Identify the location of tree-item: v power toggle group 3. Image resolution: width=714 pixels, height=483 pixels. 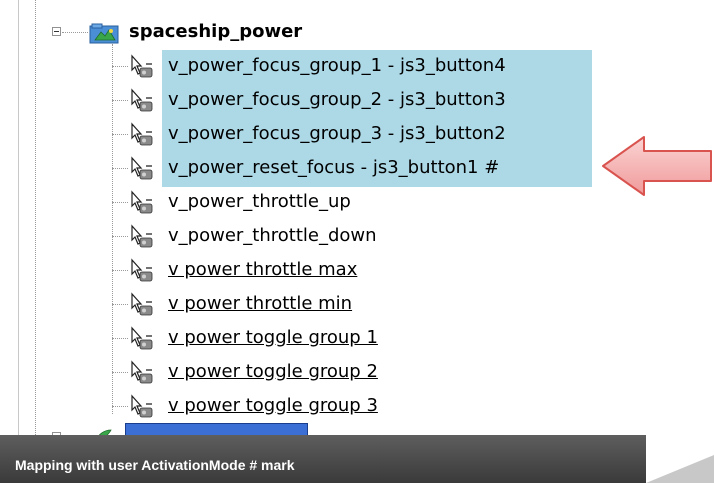
(362, 406).